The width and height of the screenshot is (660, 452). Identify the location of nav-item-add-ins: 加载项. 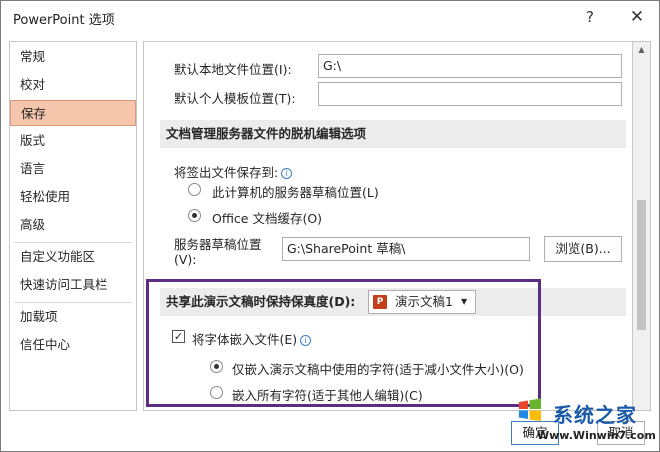
(73, 317).